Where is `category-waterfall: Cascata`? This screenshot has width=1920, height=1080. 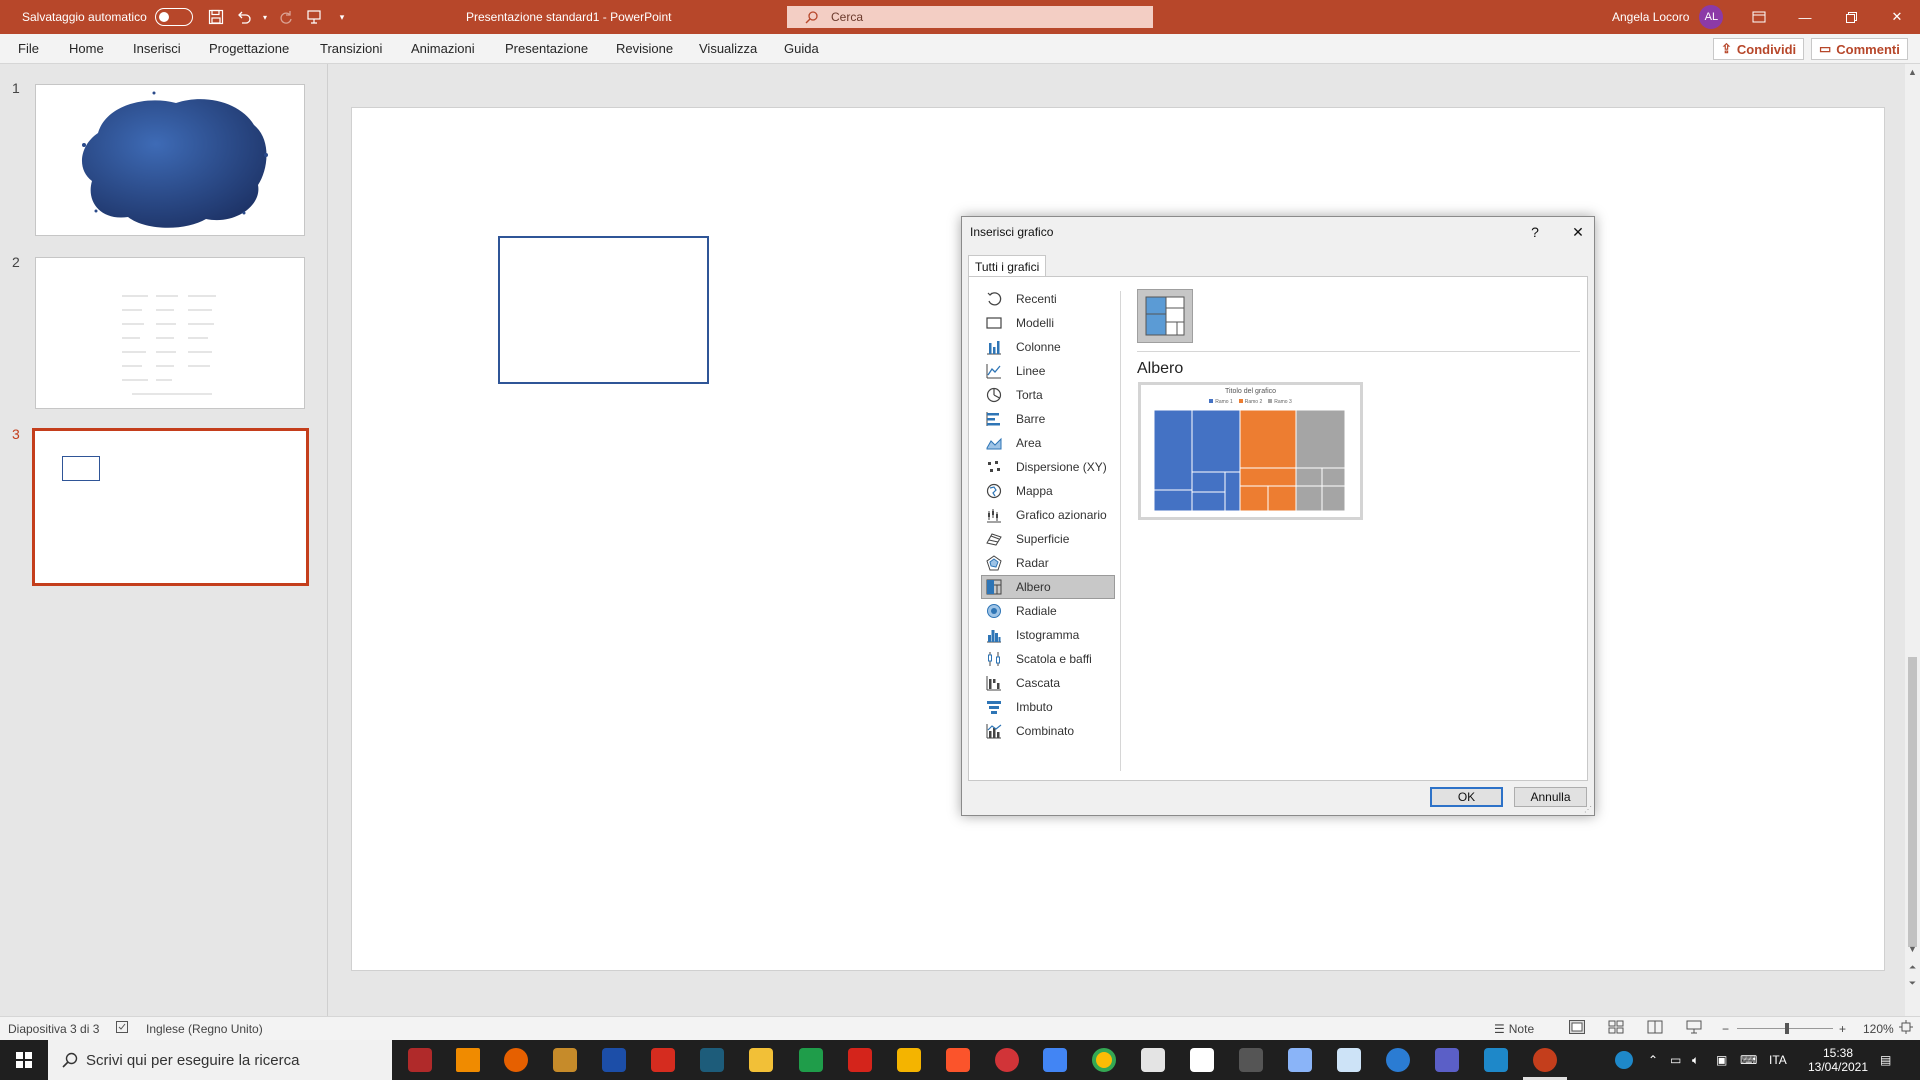
category-waterfall: Cascata is located at coordinates (1048, 683).